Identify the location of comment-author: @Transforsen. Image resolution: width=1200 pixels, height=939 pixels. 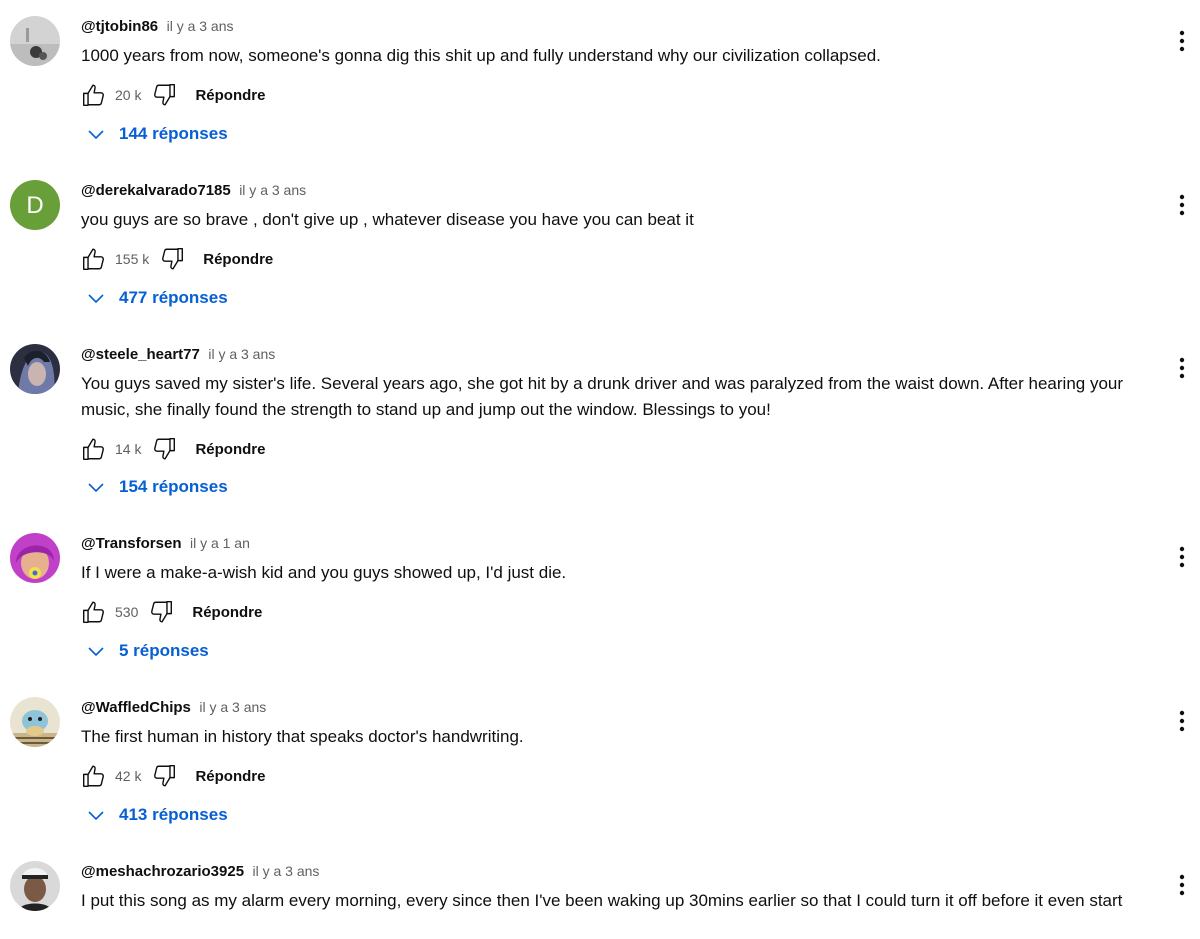
(131, 543).